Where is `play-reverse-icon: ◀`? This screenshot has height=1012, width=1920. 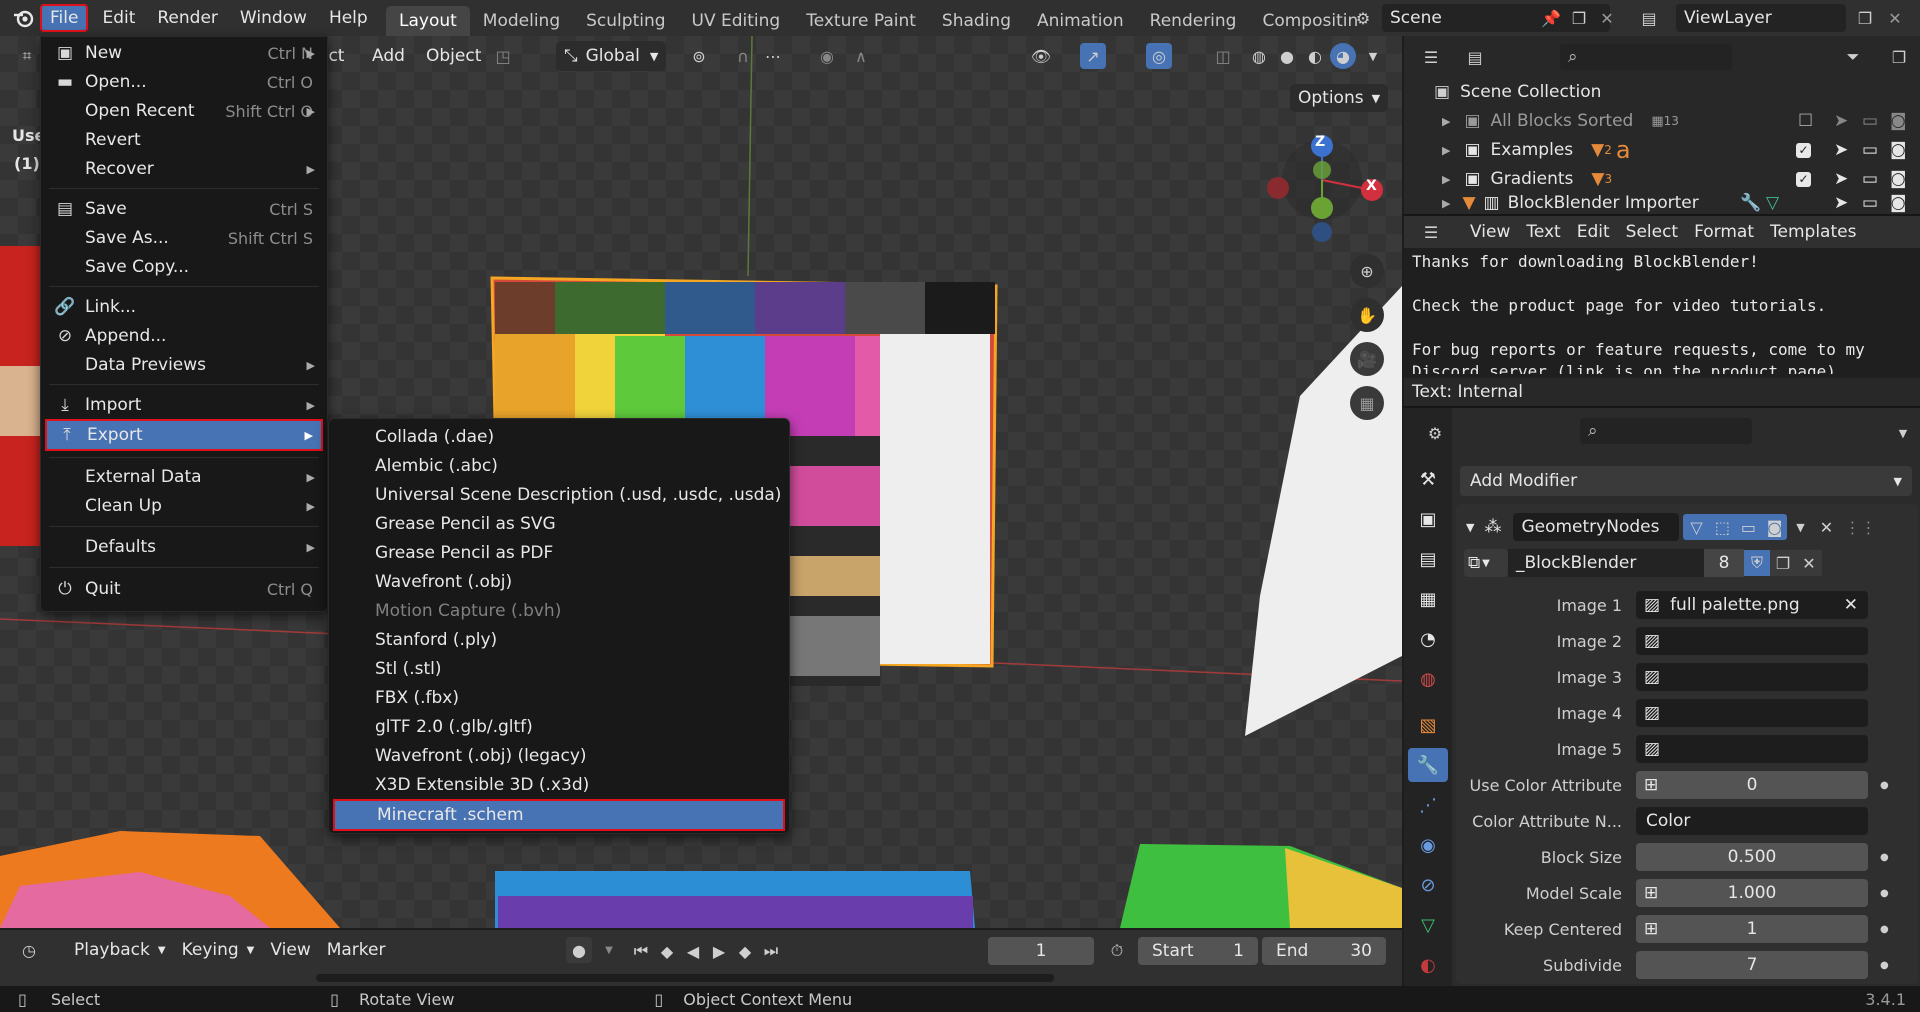
play-reverse-icon: ◀ is located at coordinates (693, 951).